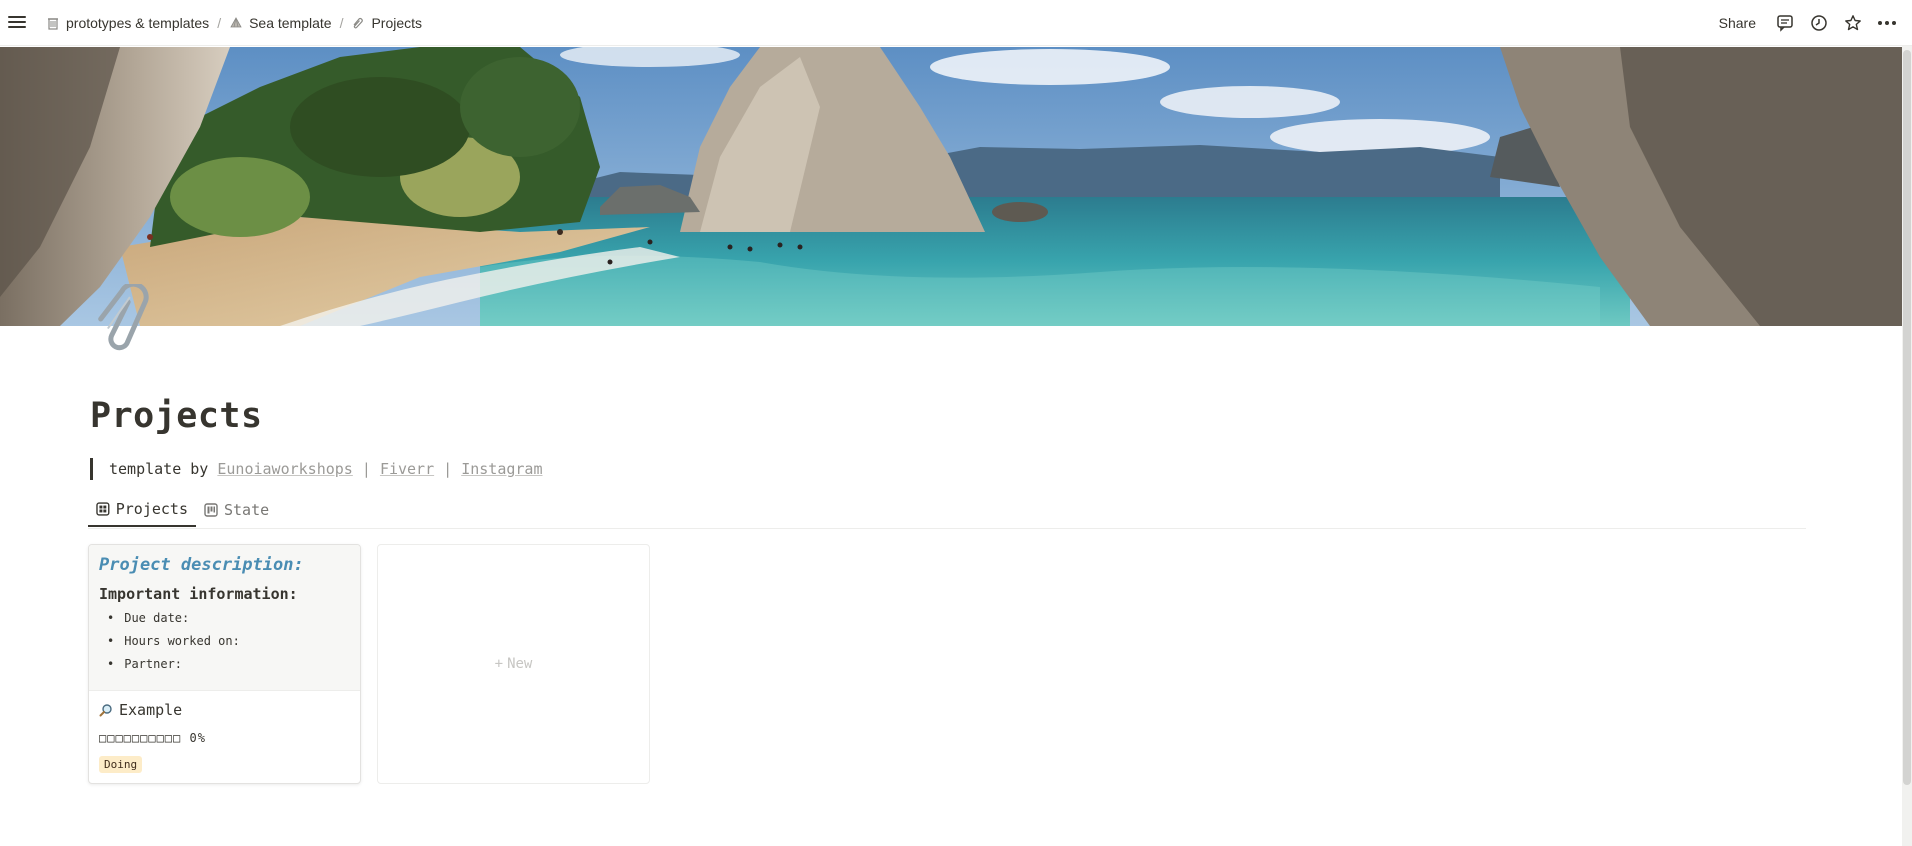 This screenshot has height=846, width=1912. What do you see at coordinates (247, 509) in the screenshot?
I see `tab-label: State` at bounding box center [247, 509].